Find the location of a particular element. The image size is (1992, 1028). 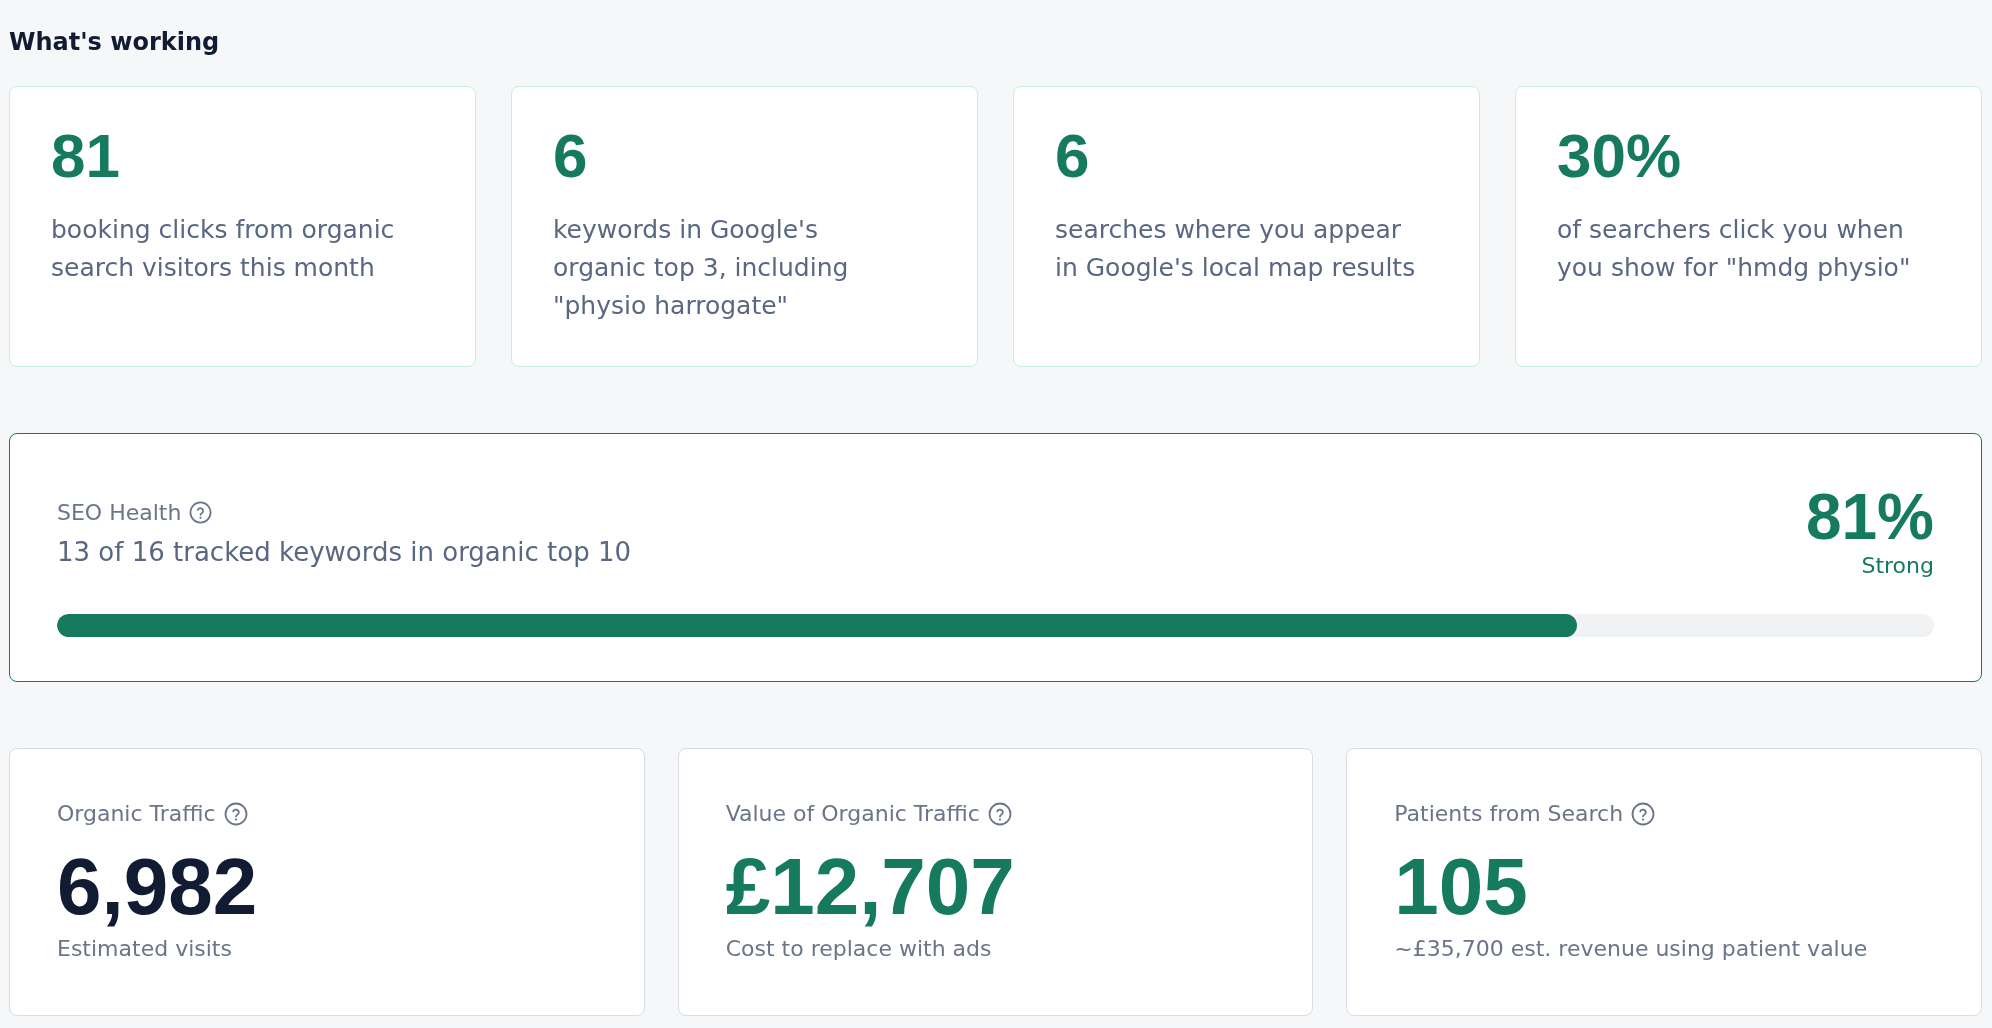

metric-value: 6,982 is located at coordinates (157, 887).